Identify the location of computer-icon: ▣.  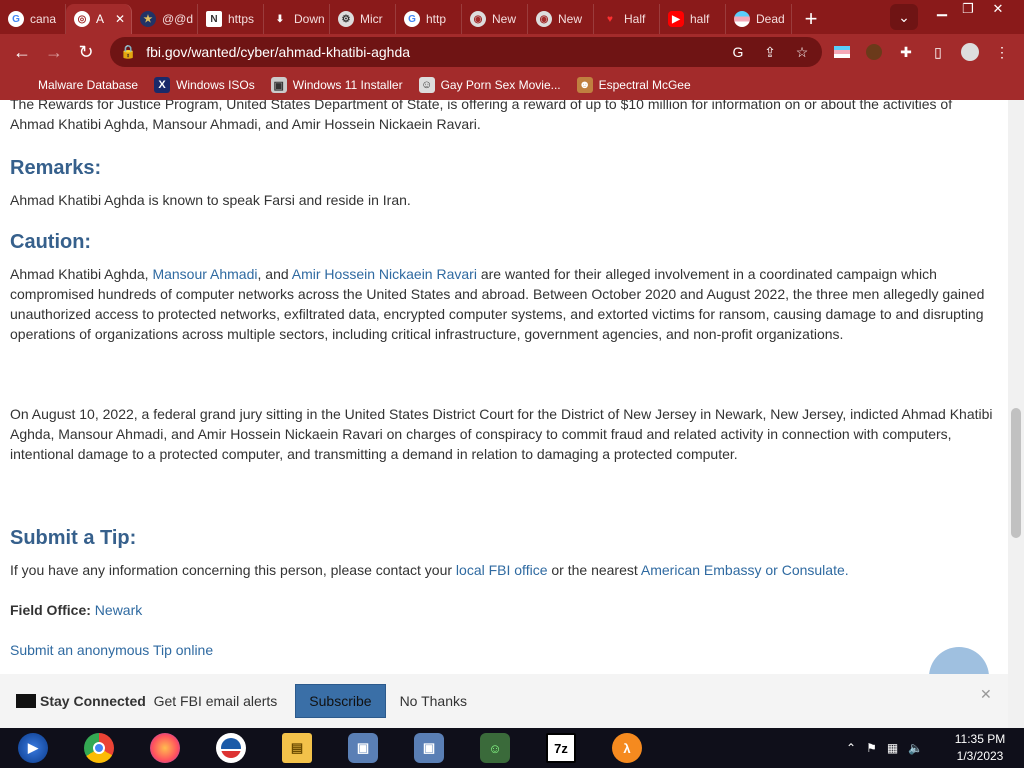
(363, 748).